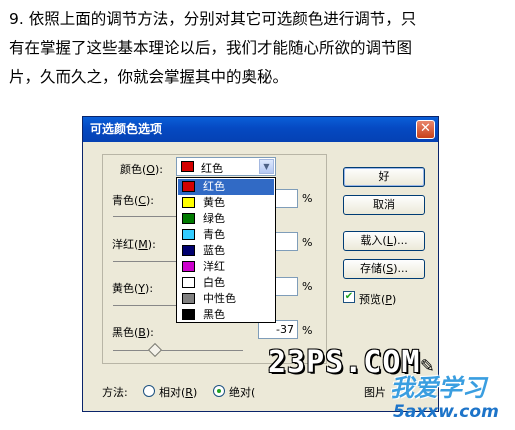 This screenshot has width=515, height=430. What do you see at coordinates (226, 283) in the screenshot?
I see `dropdown-option: 白色` at bounding box center [226, 283].